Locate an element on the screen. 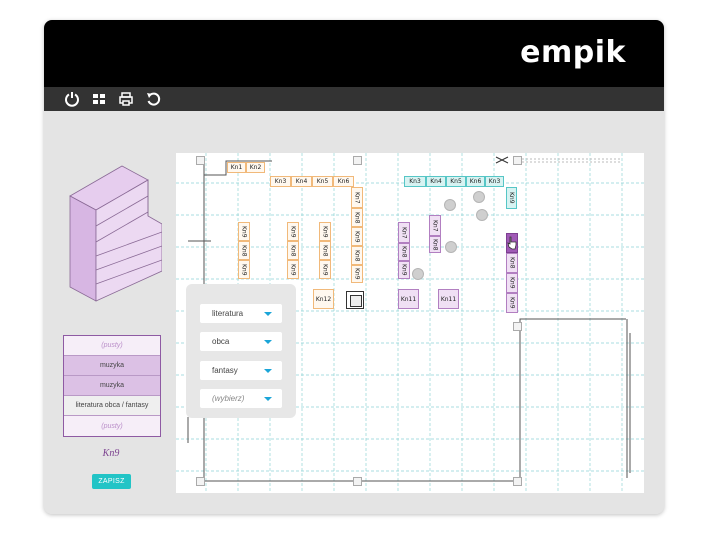 The height and width of the screenshot is (533, 710). shelf-kn4-teal: Kn4 is located at coordinates (436, 181).